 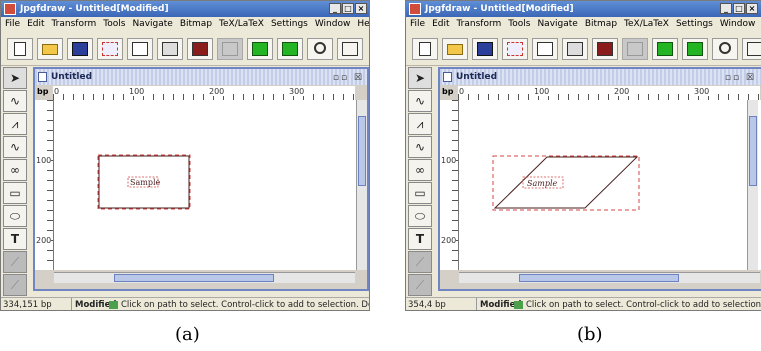 I want to click on disabled-tool-2-icon: ⟋, so click(x=15, y=285).